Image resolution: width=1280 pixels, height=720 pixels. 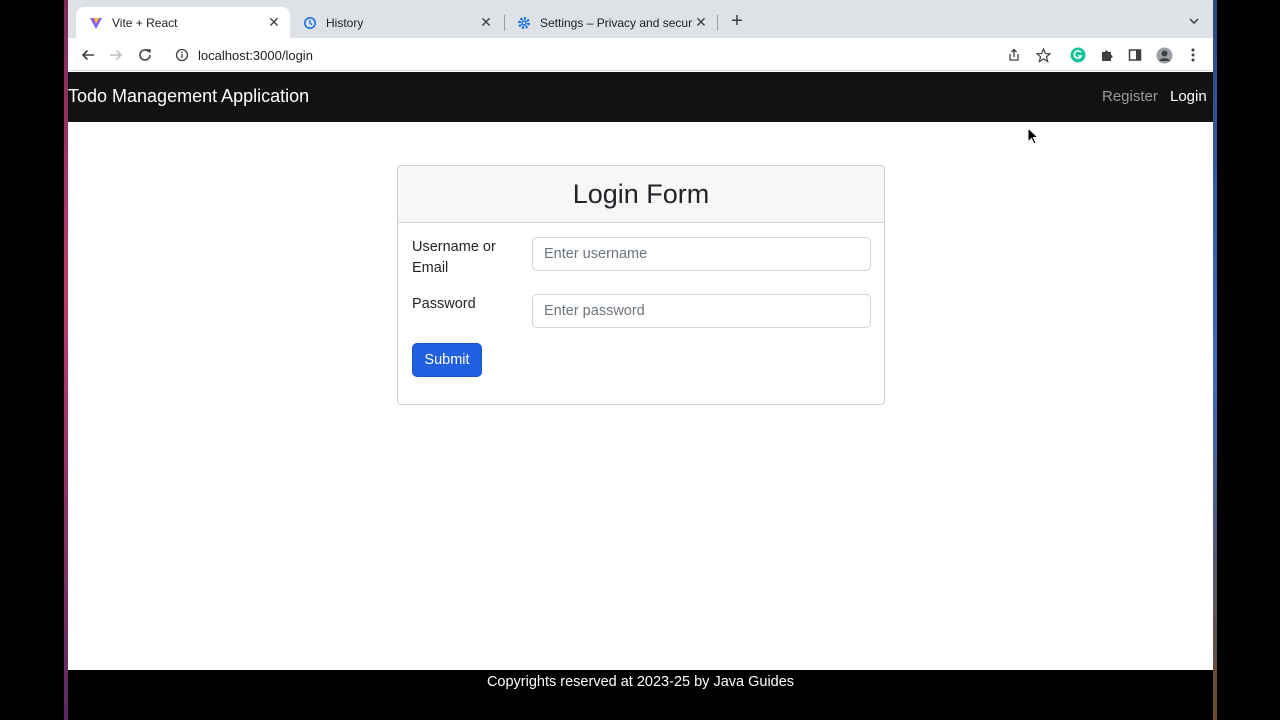 What do you see at coordinates (701, 311) in the screenshot?
I see `password-input` at bounding box center [701, 311].